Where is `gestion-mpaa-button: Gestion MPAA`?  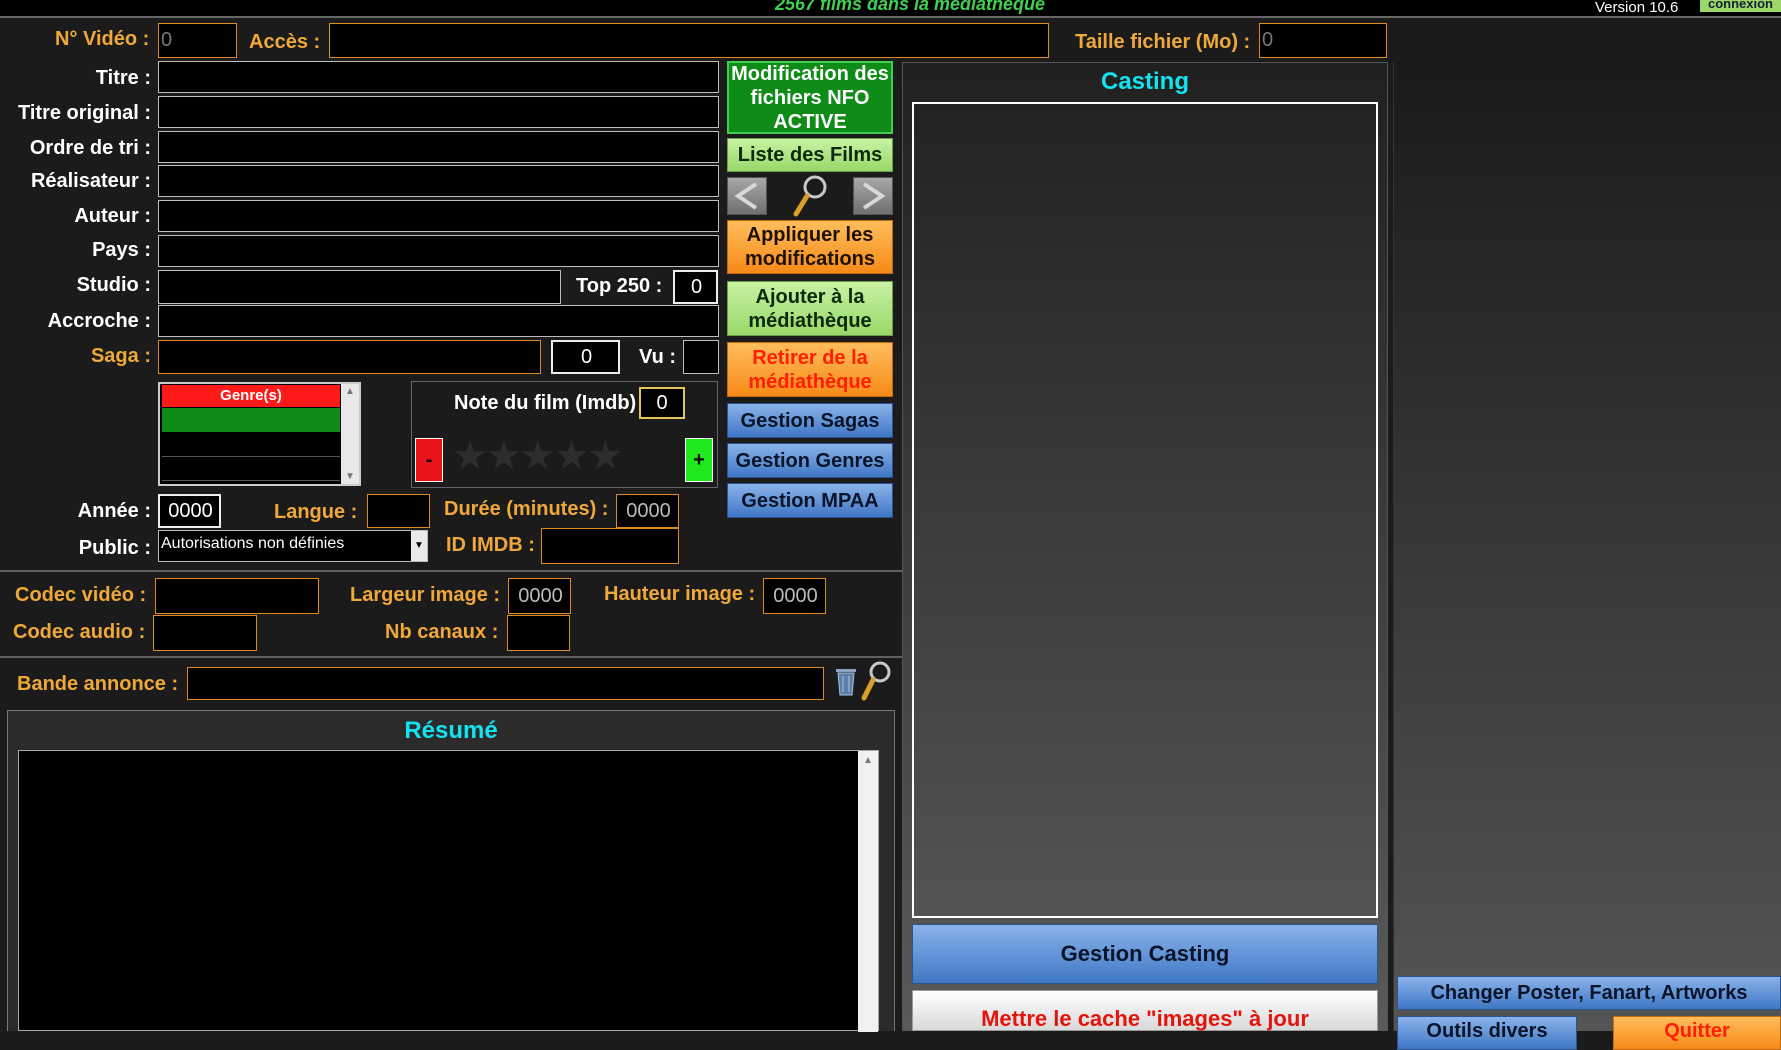 gestion-mpaa-button: Gestion MPAA is located at coordinates (810, 500).